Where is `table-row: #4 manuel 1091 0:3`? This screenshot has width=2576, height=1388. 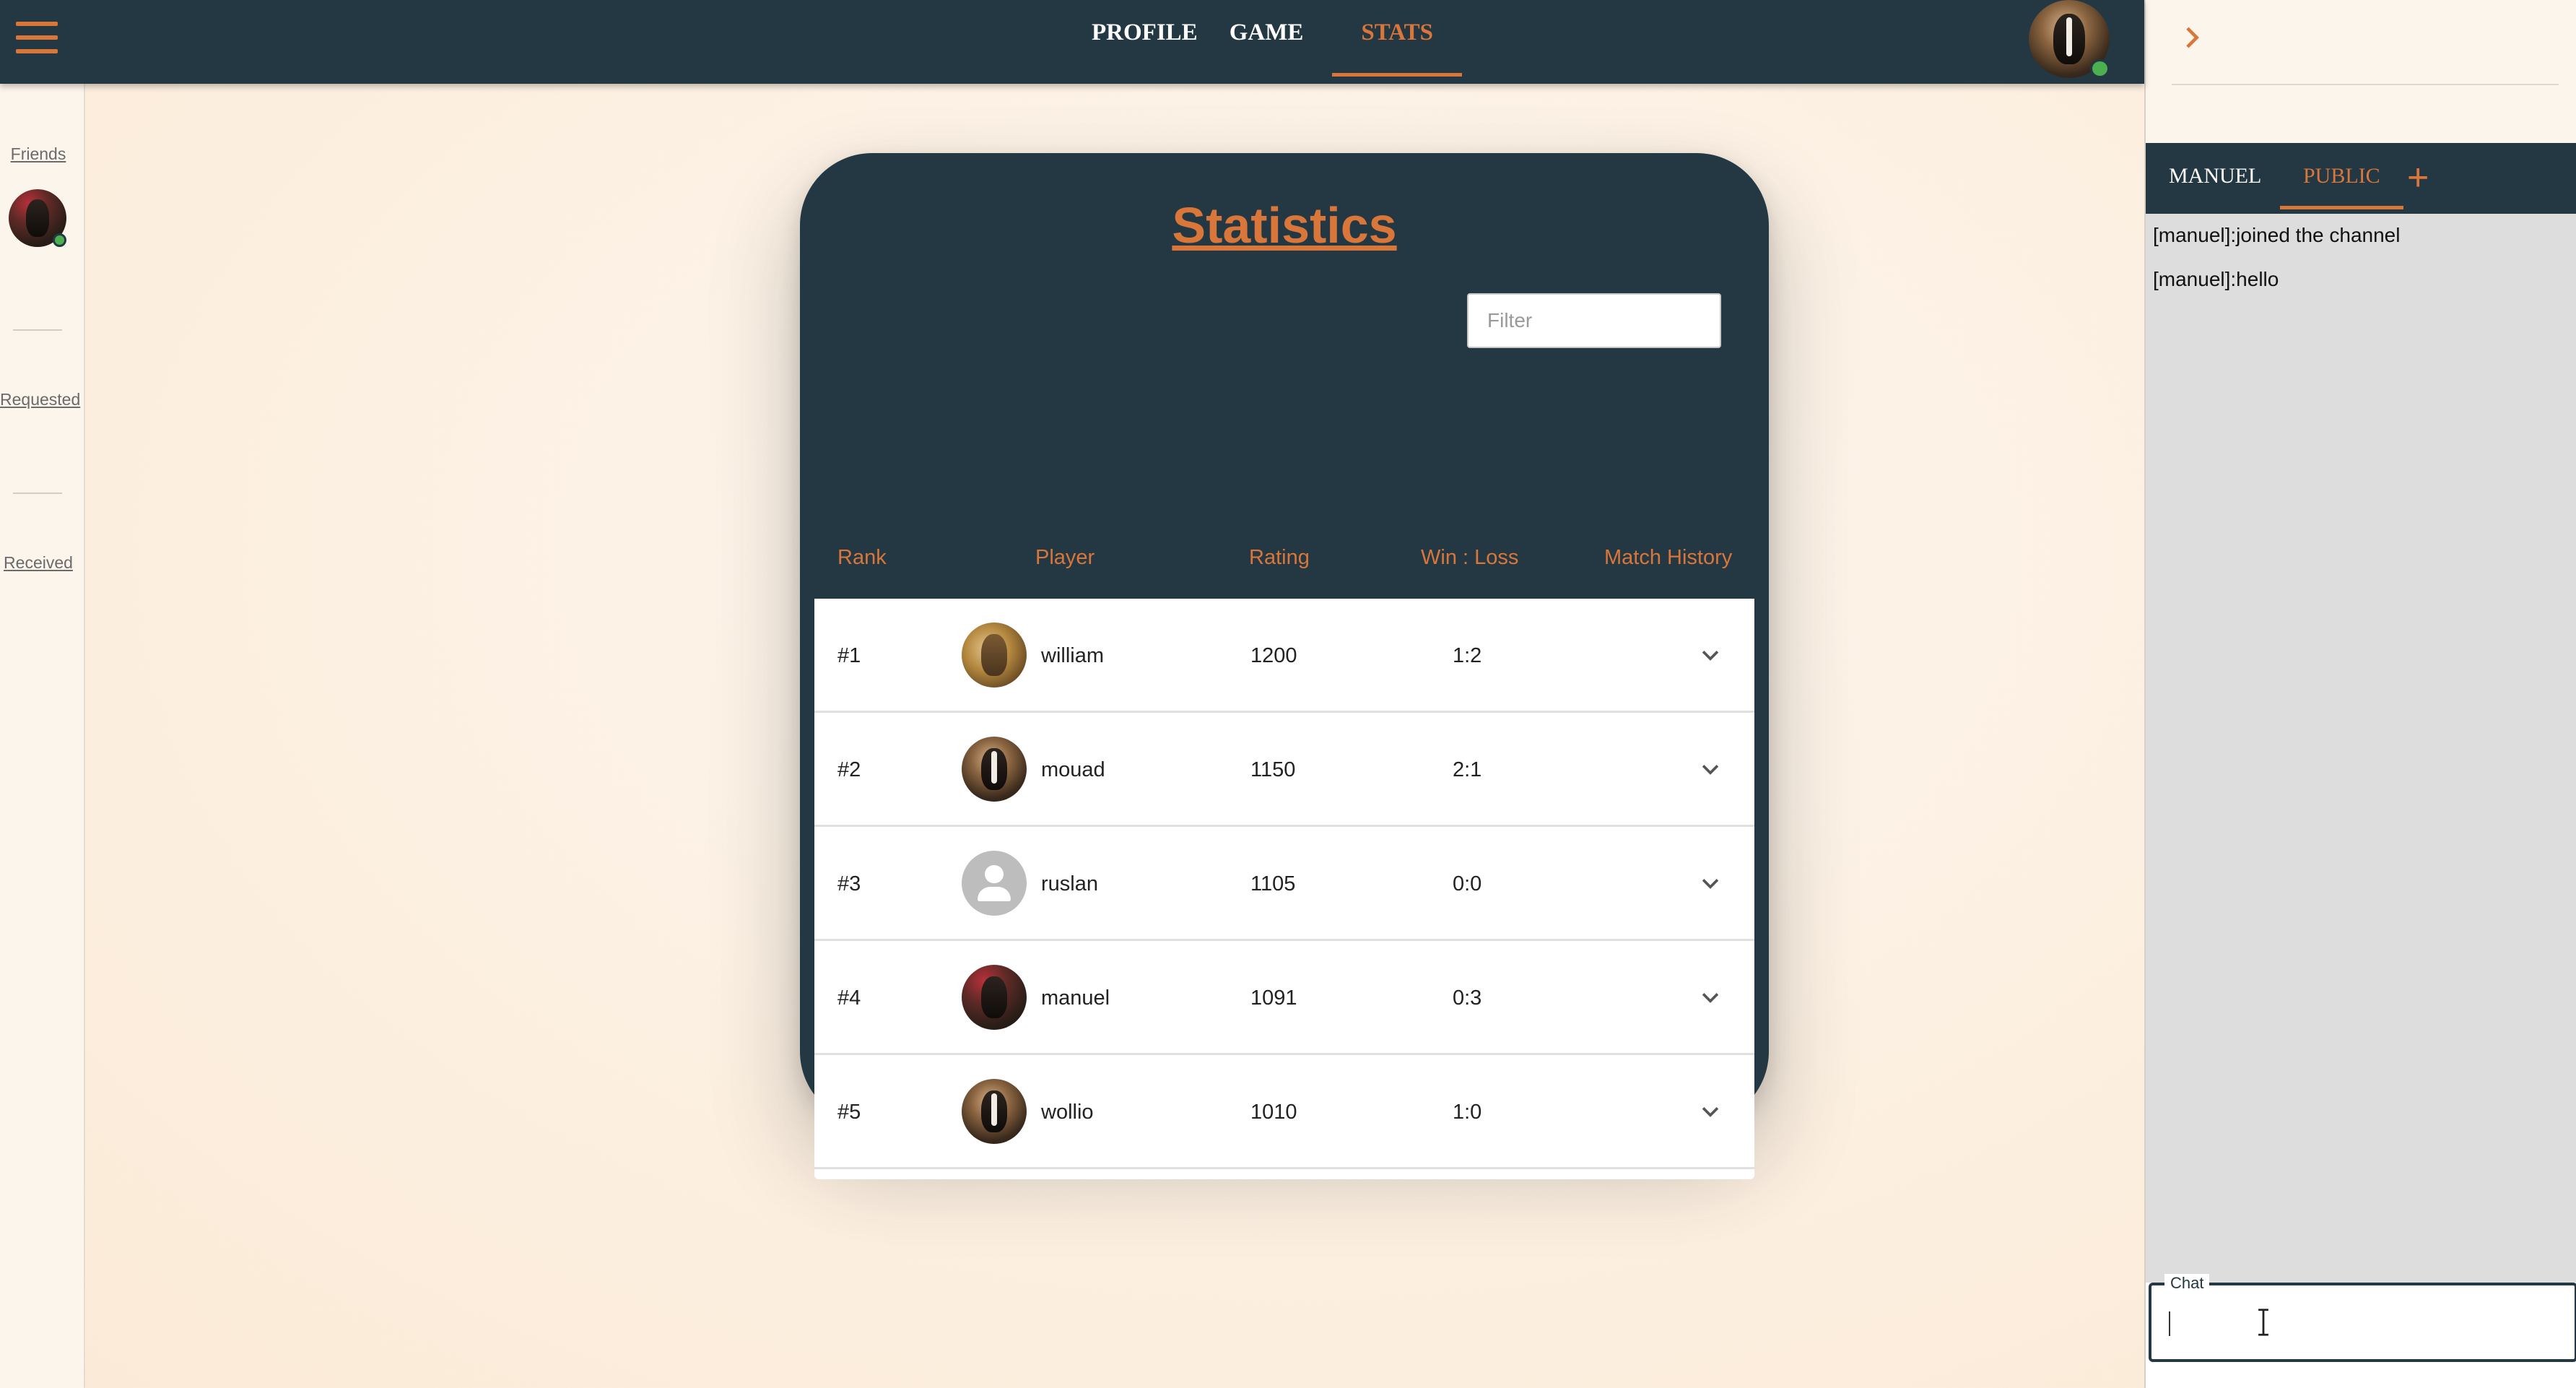
table-row: #4 manuel 1091 0:3 is located at coordinates (1284, 998).